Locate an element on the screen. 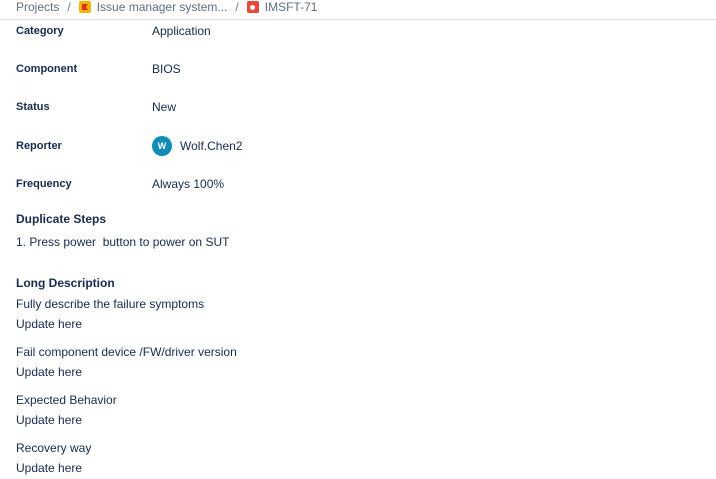  field-component: Component BIOS is located at coordinates (356, 69).